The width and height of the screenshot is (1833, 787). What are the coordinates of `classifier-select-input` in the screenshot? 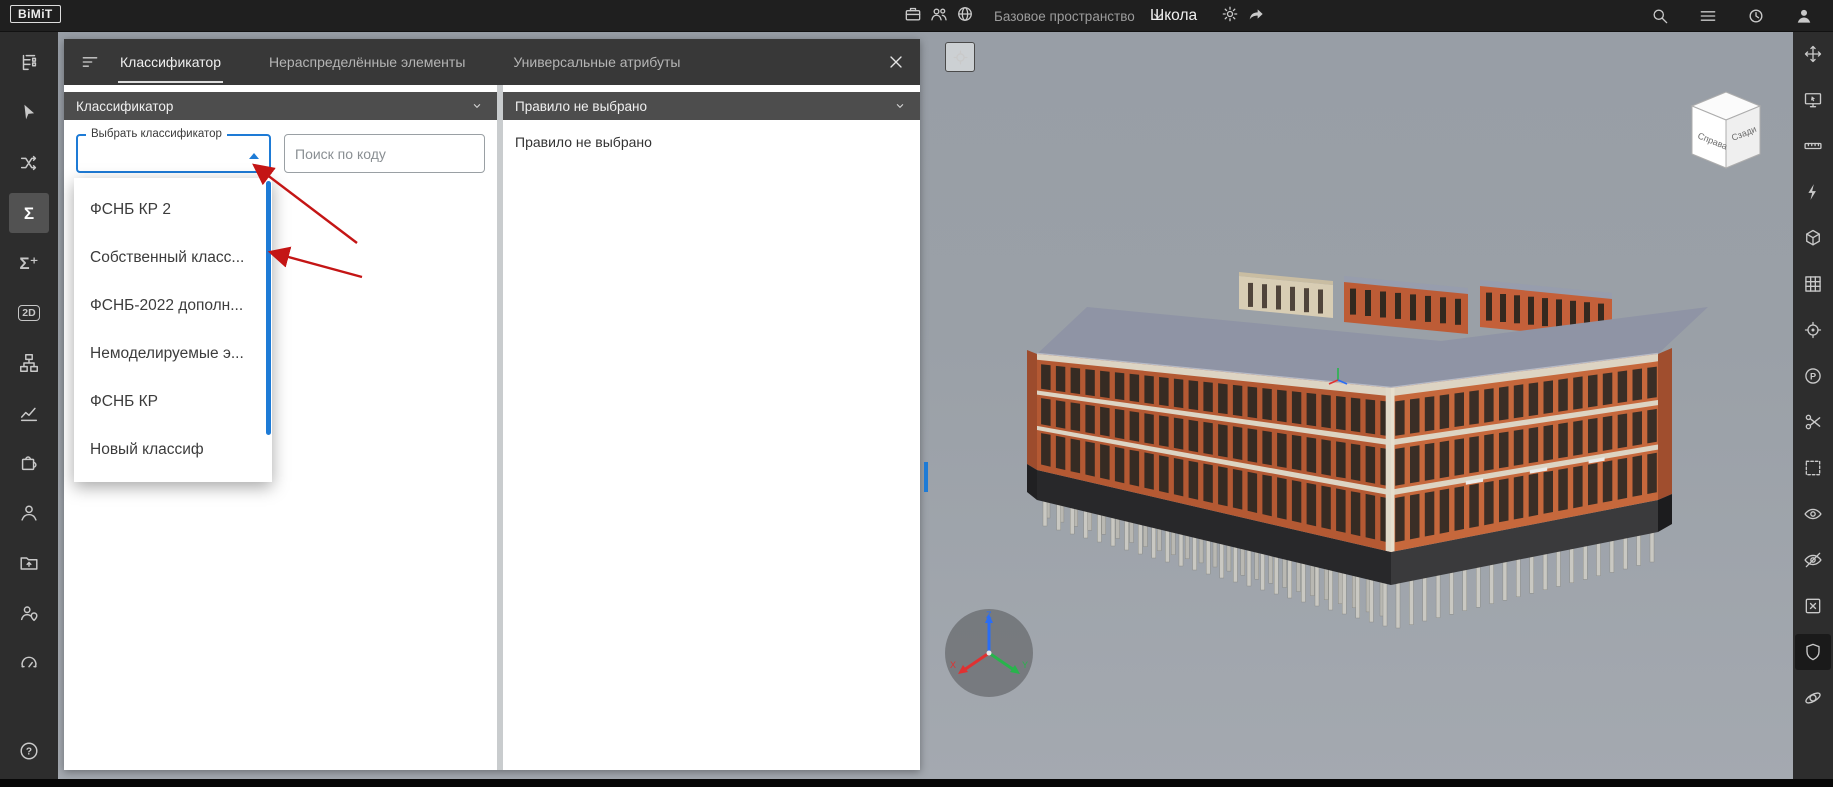 It's located at (173, 153).